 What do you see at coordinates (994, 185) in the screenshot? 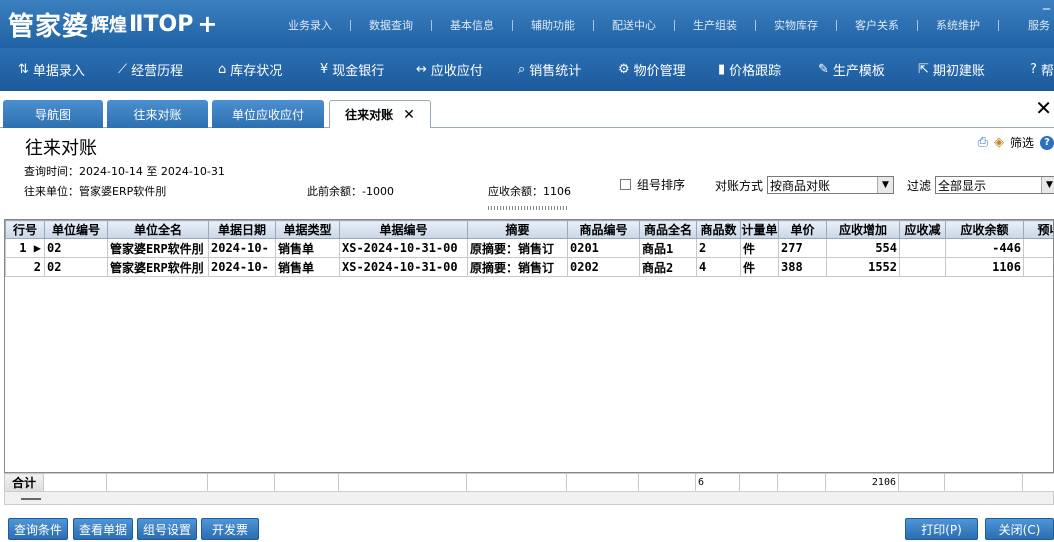
I see `filter-by-select: 全部显示 ▼` at bounding box center [994, 185].